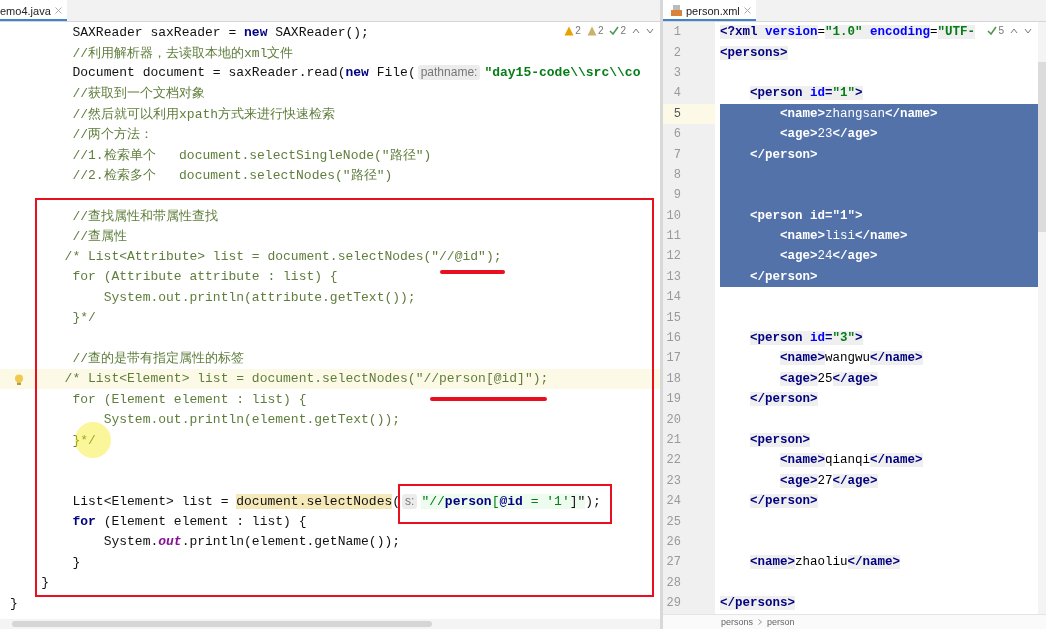  What do you see at coordinates (84, 318) in the screenshot?
I see `code-line: }*/` at bounding box center [84, 318].